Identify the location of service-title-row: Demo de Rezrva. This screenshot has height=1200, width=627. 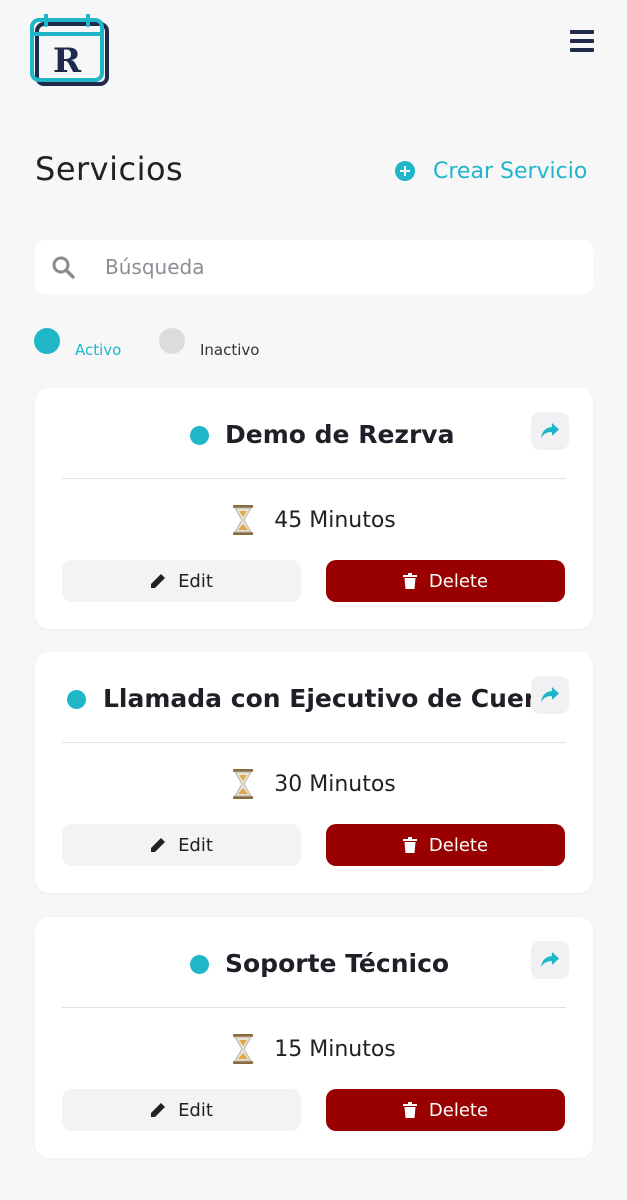
(314, 435).